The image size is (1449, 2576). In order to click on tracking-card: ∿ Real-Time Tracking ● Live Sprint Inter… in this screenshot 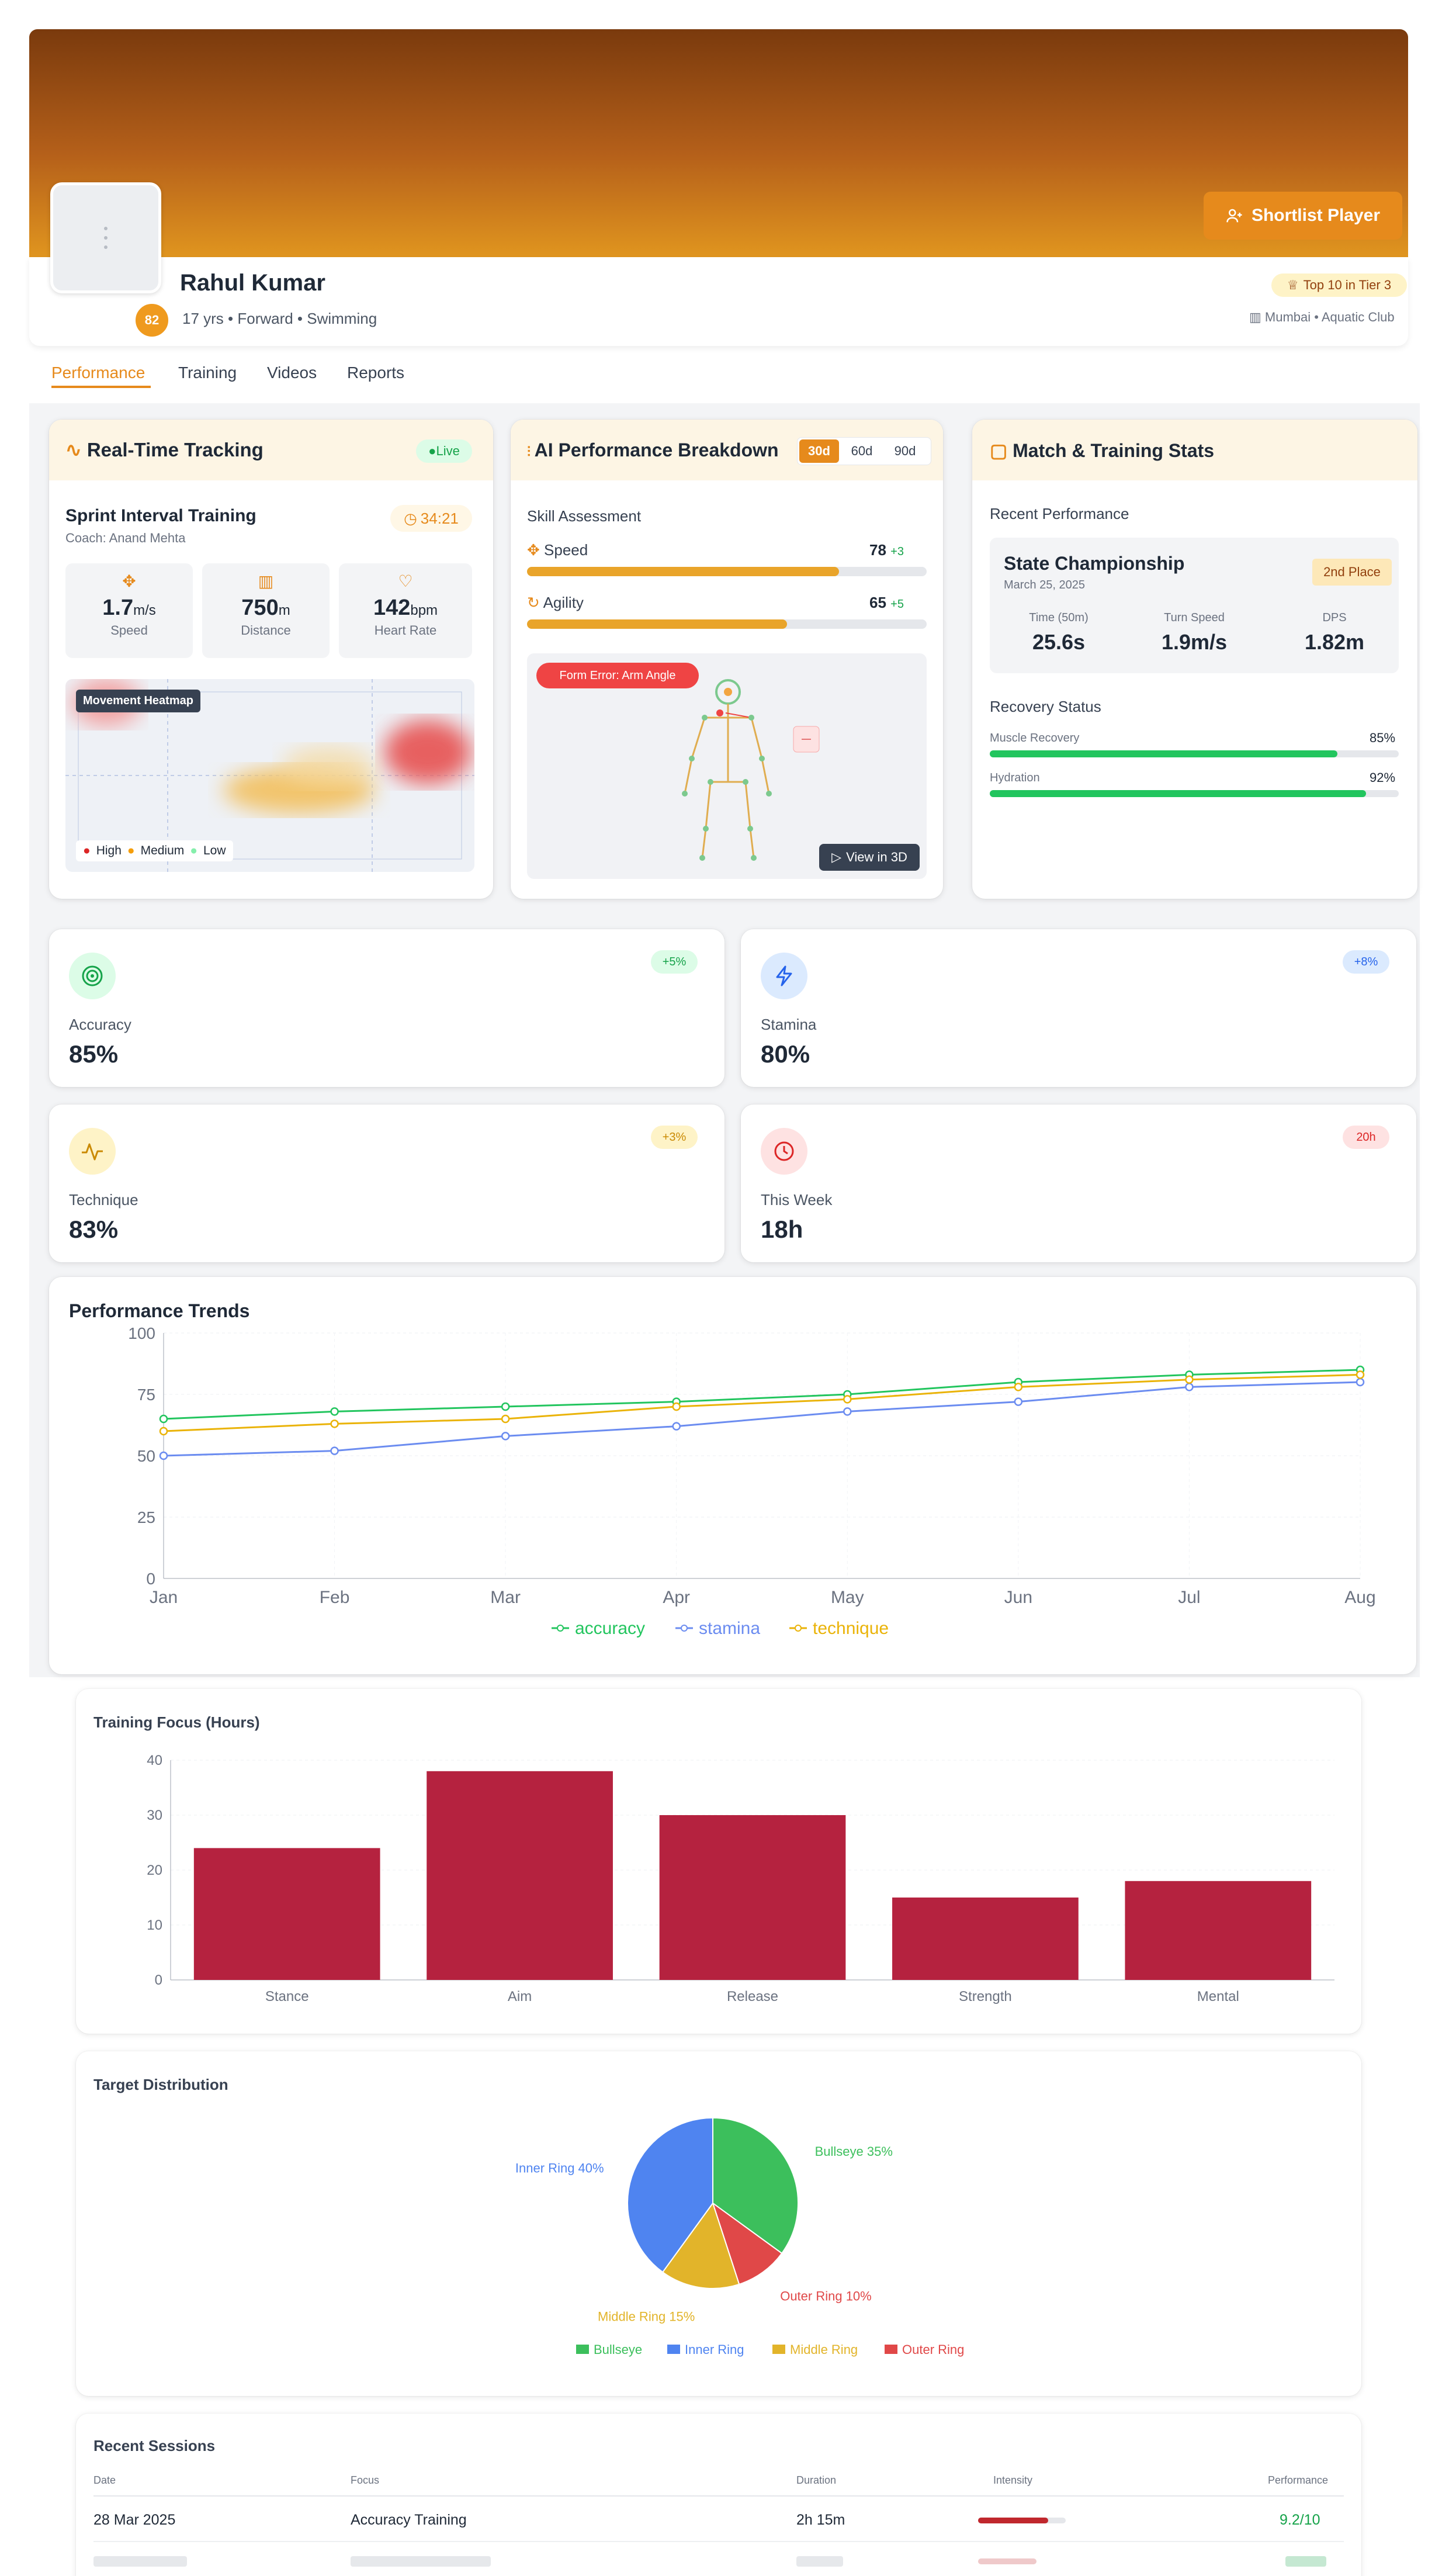, I will do `click(271, 660)`.